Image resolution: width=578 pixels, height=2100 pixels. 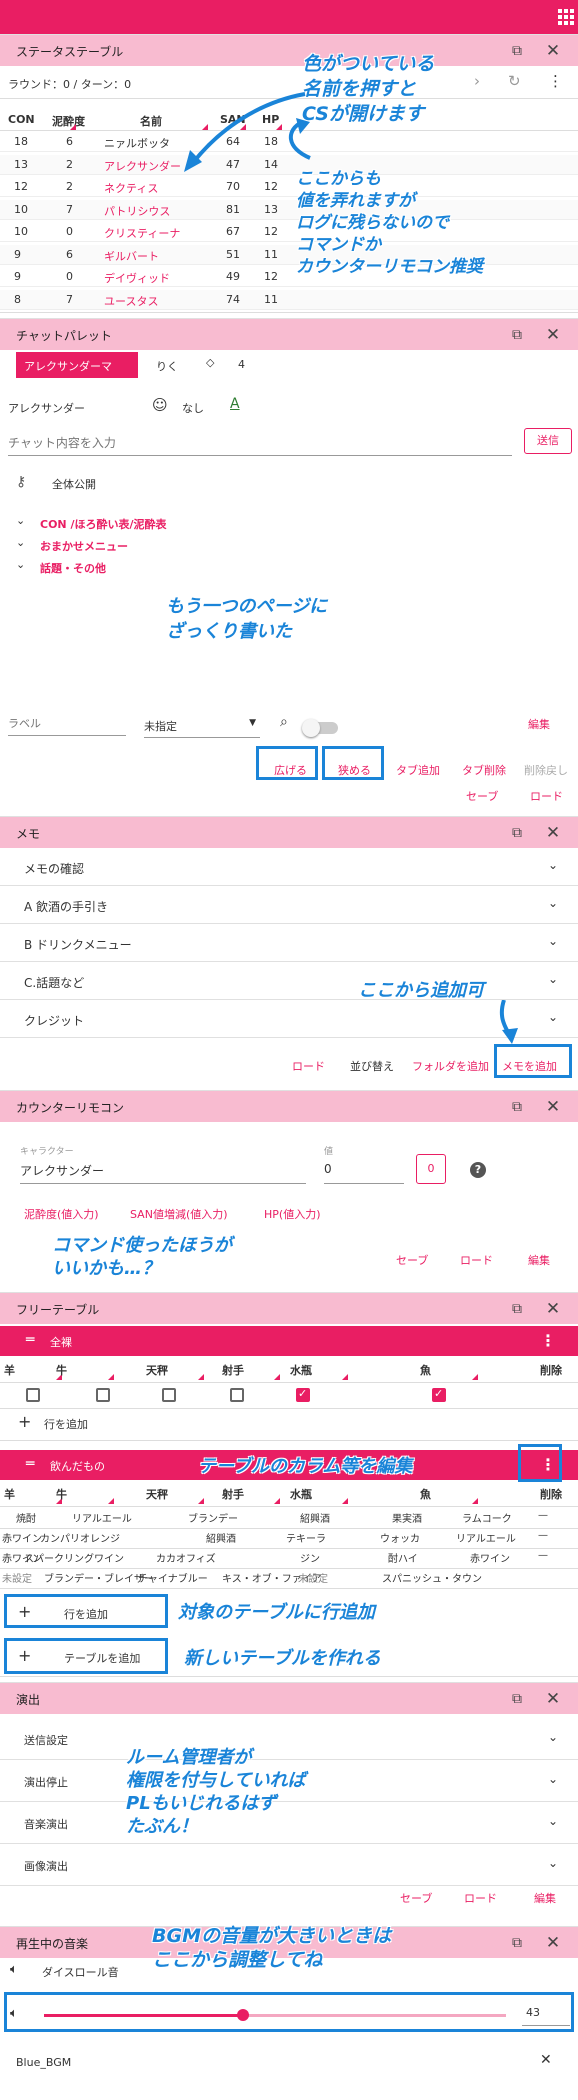 I want to click on next-icon: ›, so click(x=477, y=81).